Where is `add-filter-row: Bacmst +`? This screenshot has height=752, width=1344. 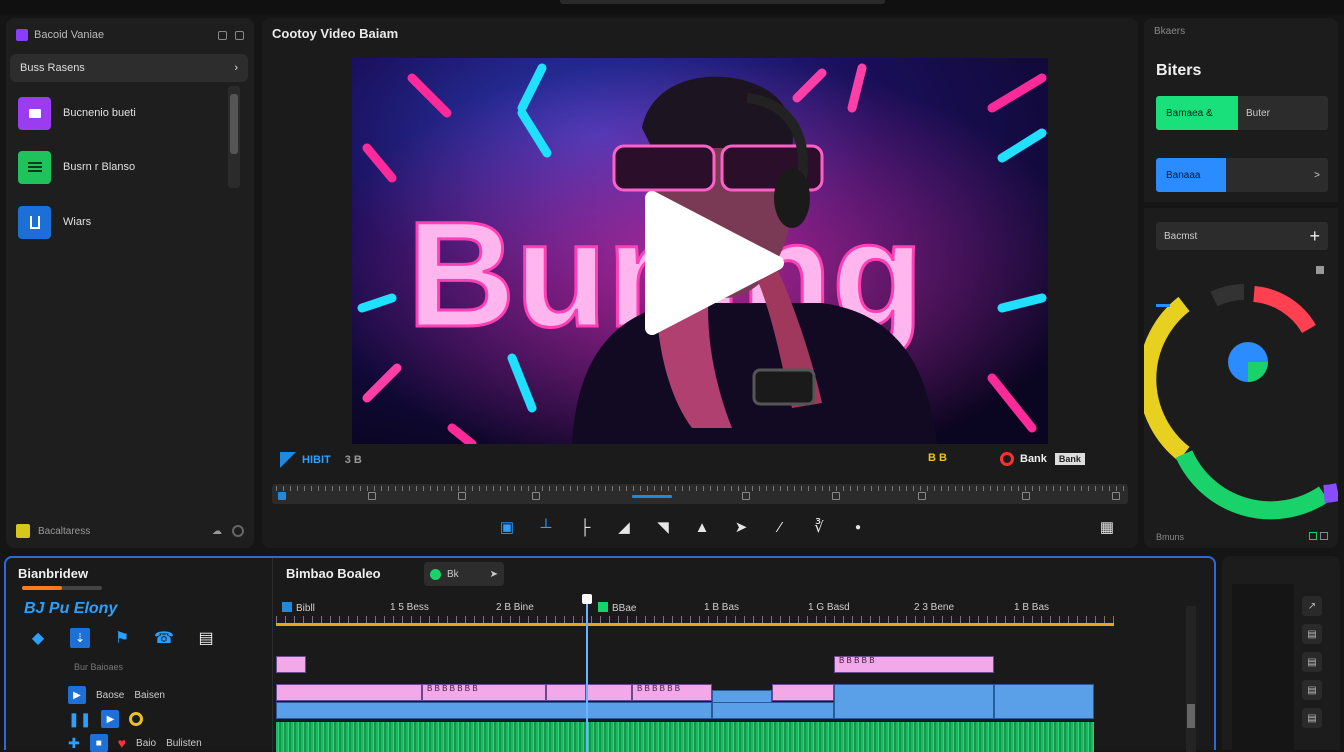
add-filter-row: Bacmst + is located at coordinates (1242, 236).